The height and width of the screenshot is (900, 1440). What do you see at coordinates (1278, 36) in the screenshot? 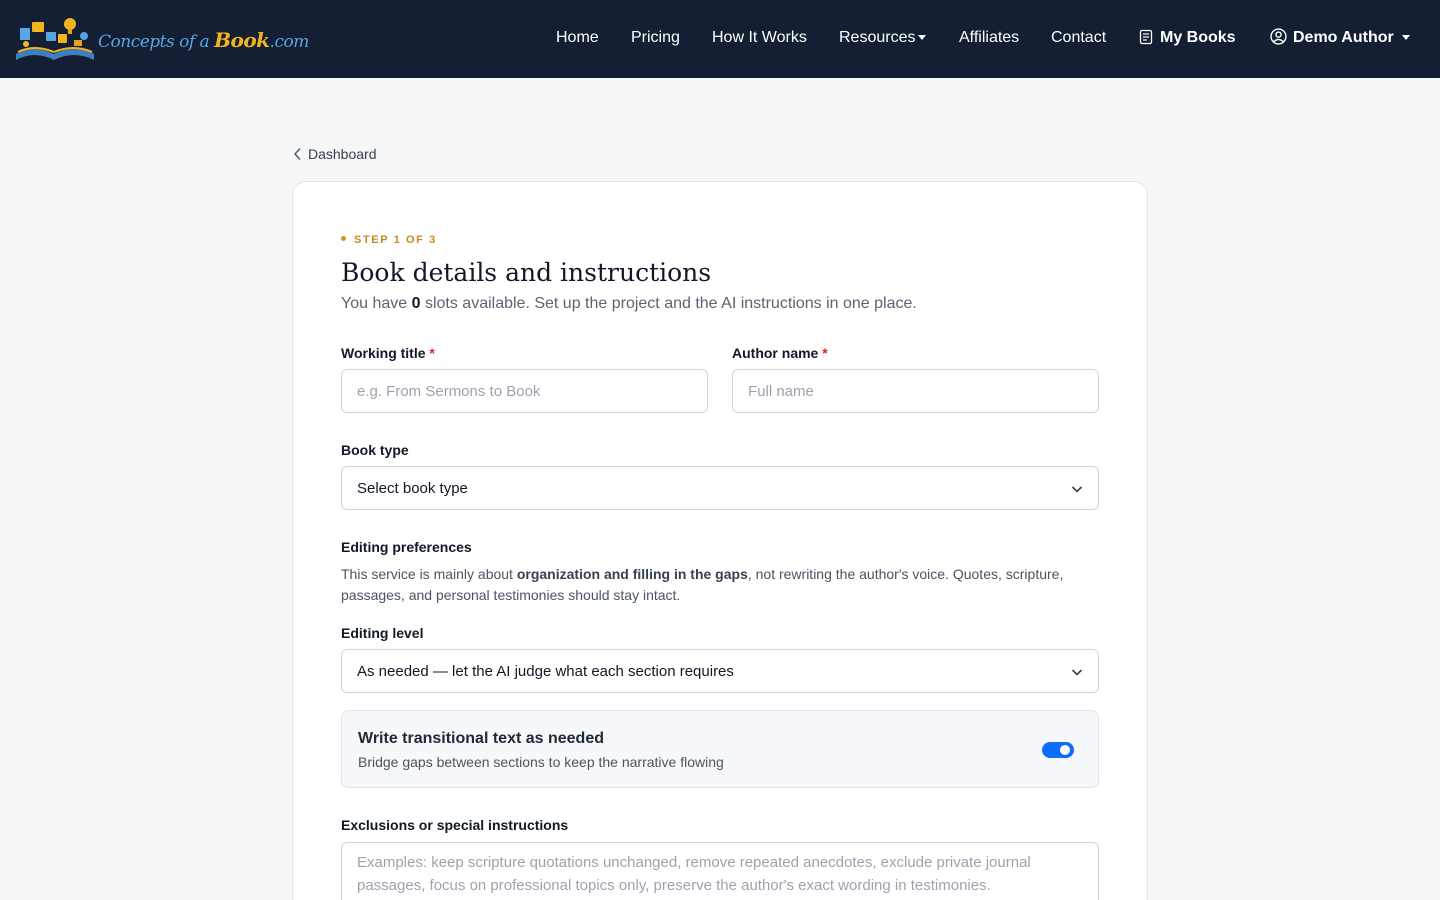
I see `user-circle-icon` at bounding box center [1278, 36].